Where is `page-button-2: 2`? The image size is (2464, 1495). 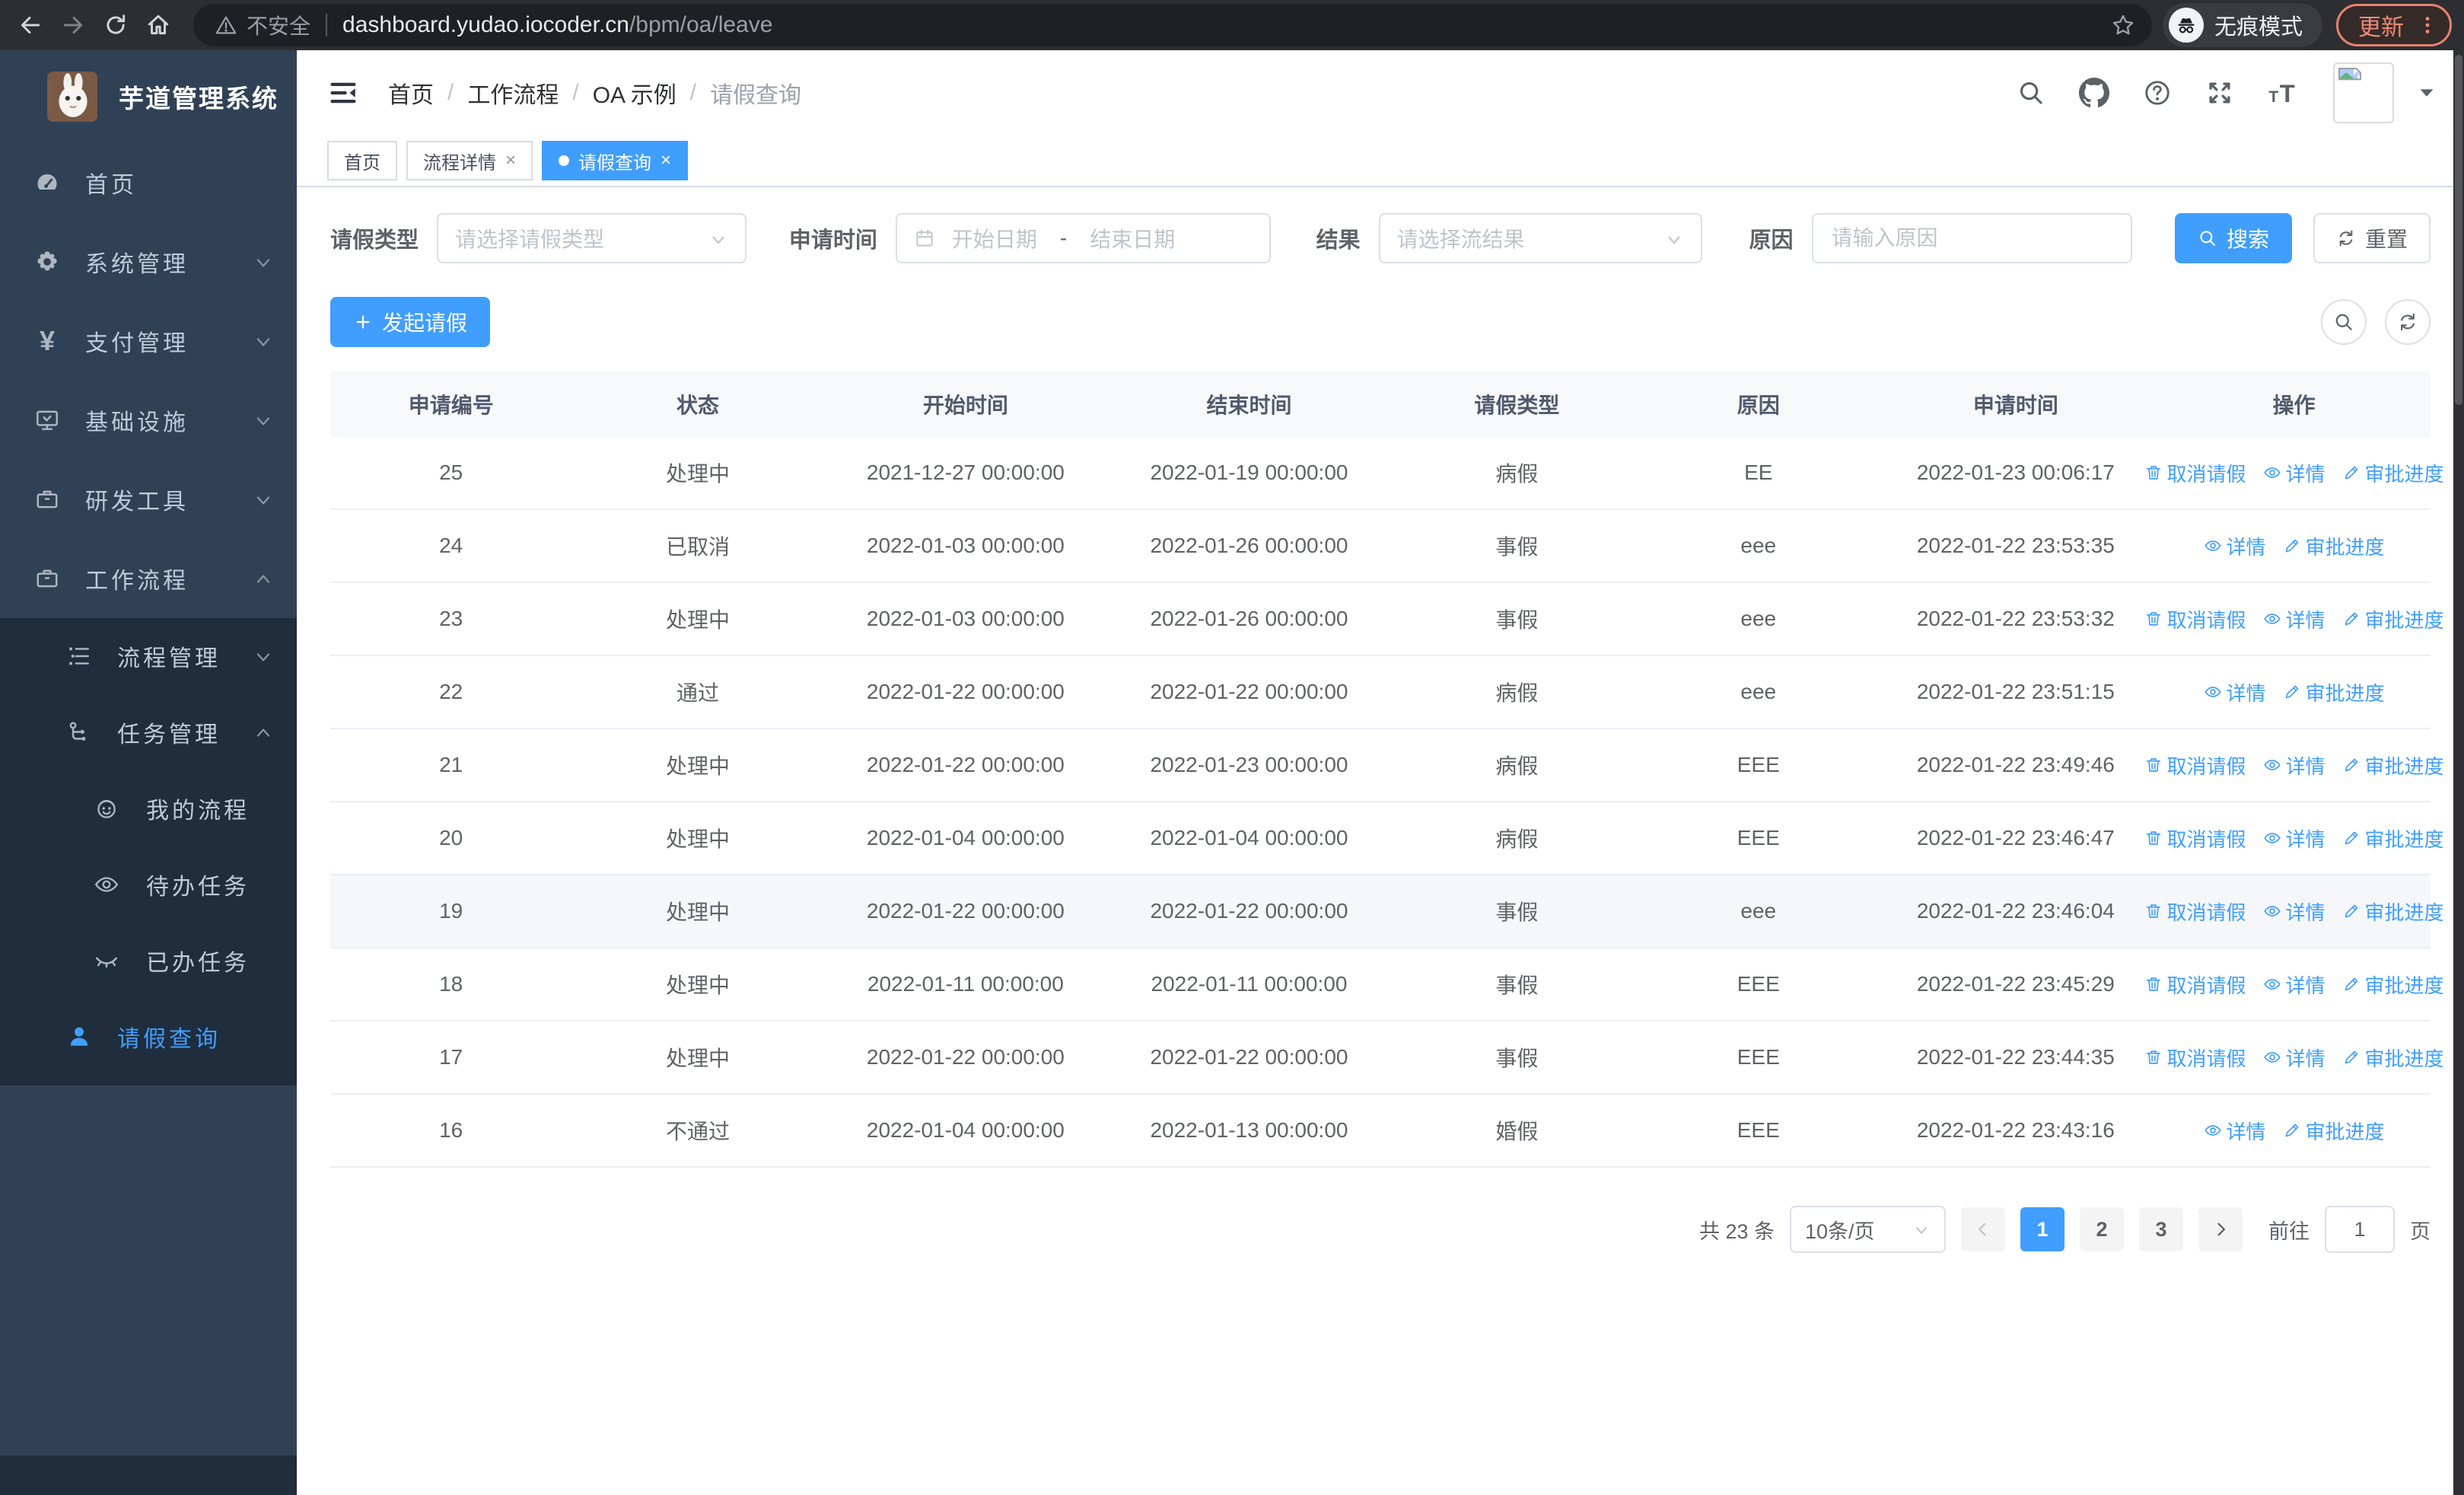 page-button-2: 2 is located at coordinates (2102, 1229).